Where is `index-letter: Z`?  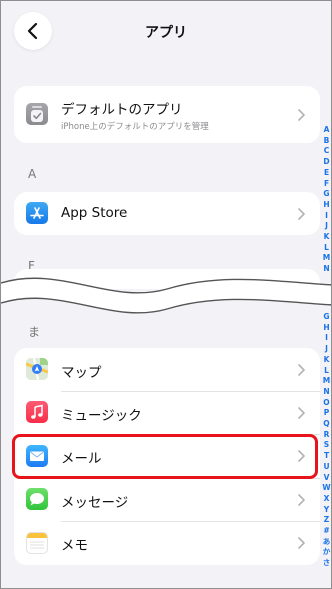
index-letter: Z is located at coordinates (326, 520).